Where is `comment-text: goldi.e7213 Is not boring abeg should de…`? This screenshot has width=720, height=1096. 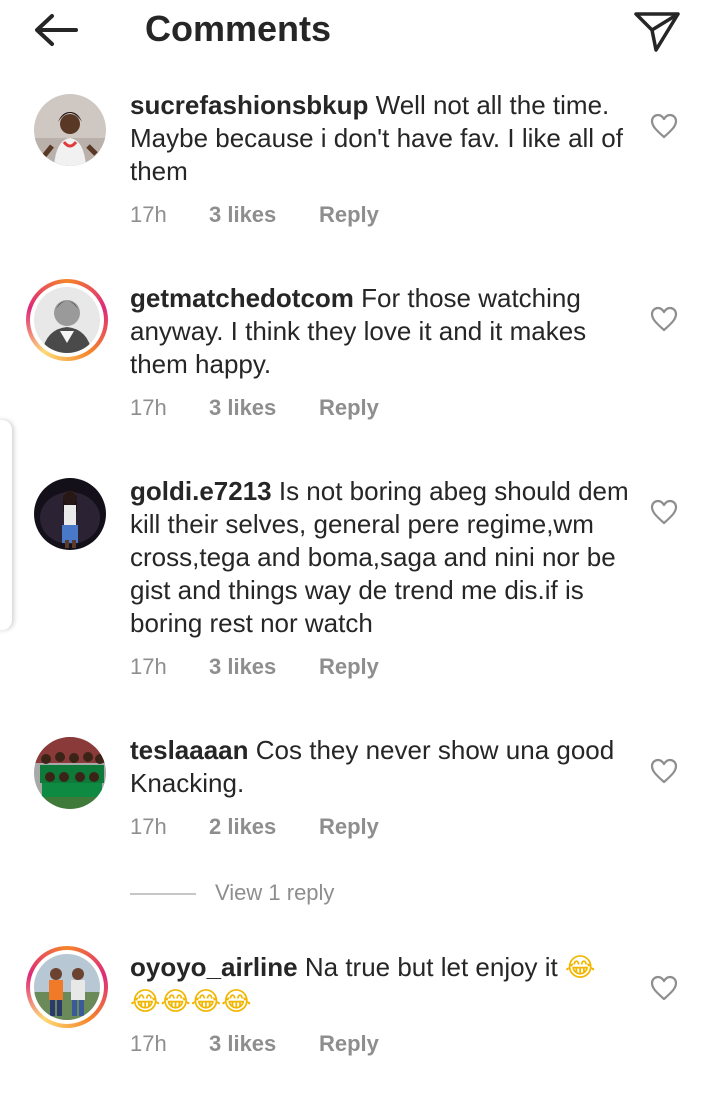
comment-text: goldi.e7213 Is not boring abeg should de… is located at coordinates (380, 557).